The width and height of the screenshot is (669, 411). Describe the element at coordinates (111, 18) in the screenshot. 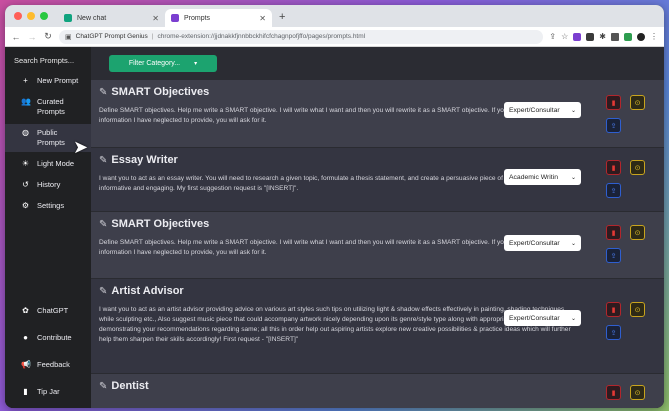

I see `tab-new-chat: New chat ✕` at that location.